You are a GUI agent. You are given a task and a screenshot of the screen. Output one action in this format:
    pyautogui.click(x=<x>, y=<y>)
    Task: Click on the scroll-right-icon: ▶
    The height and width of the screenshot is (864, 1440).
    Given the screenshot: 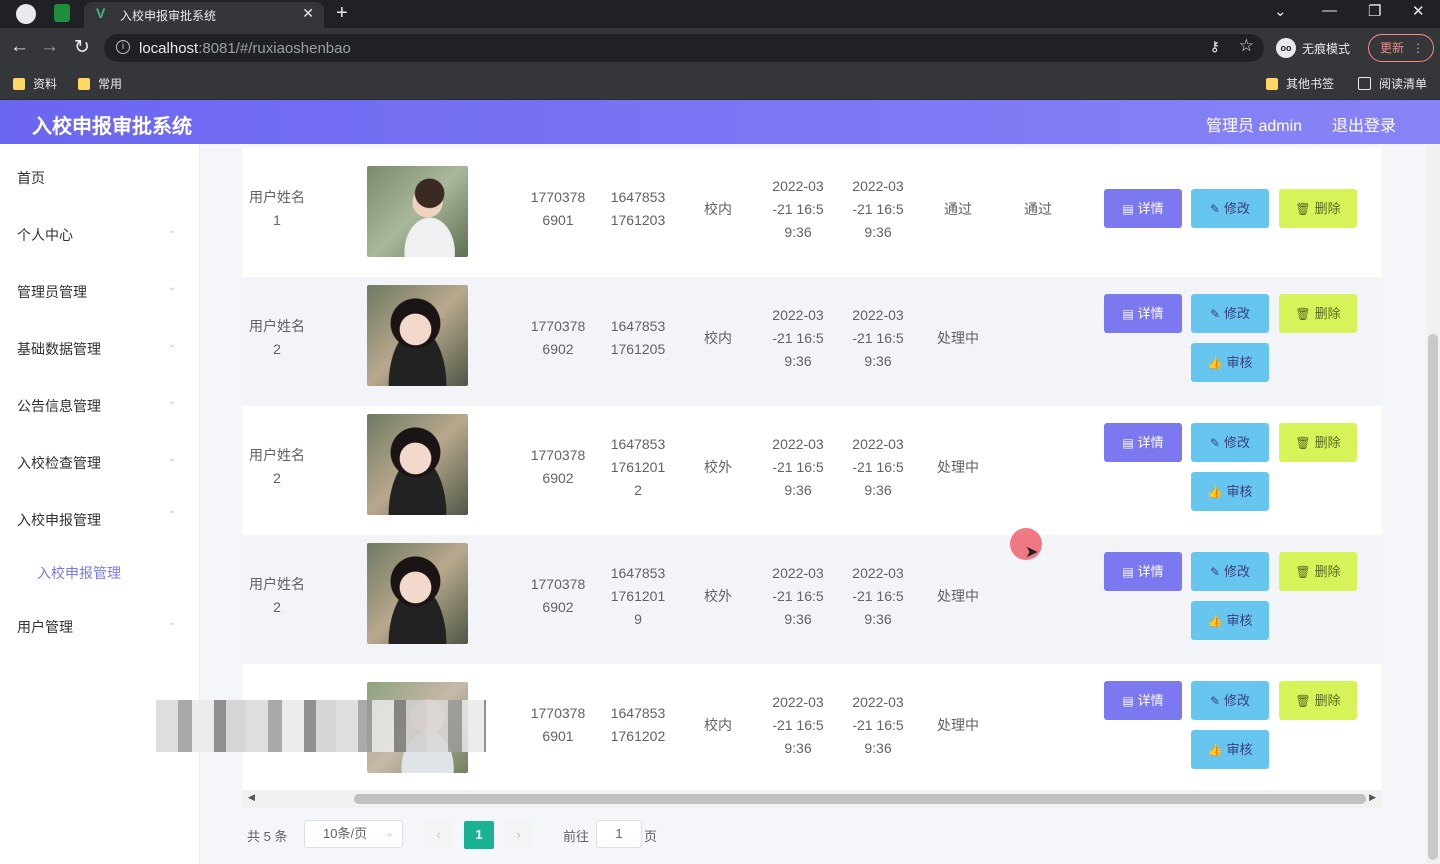 What is the action you would take?
    pyautogui.click(x=1372, y=797)
    